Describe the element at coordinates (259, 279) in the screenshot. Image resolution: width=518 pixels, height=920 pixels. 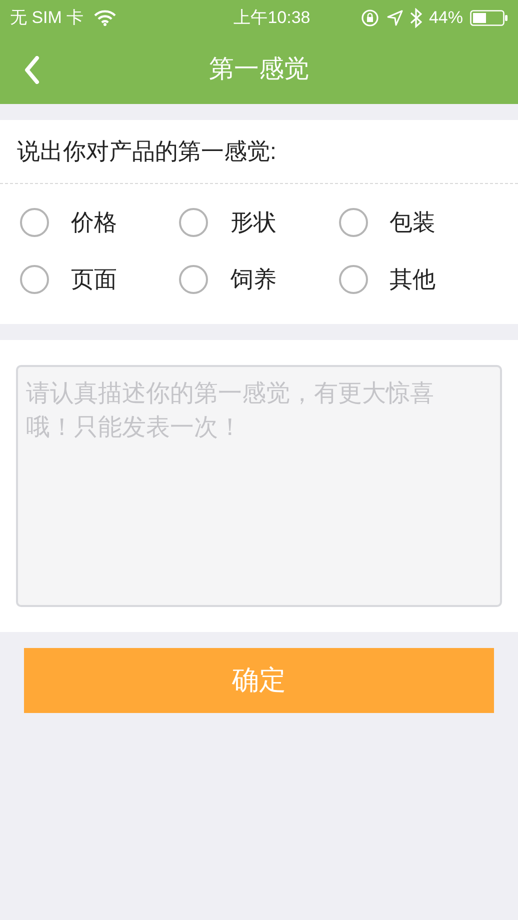
I see `option-radio: 饲养` at that location.